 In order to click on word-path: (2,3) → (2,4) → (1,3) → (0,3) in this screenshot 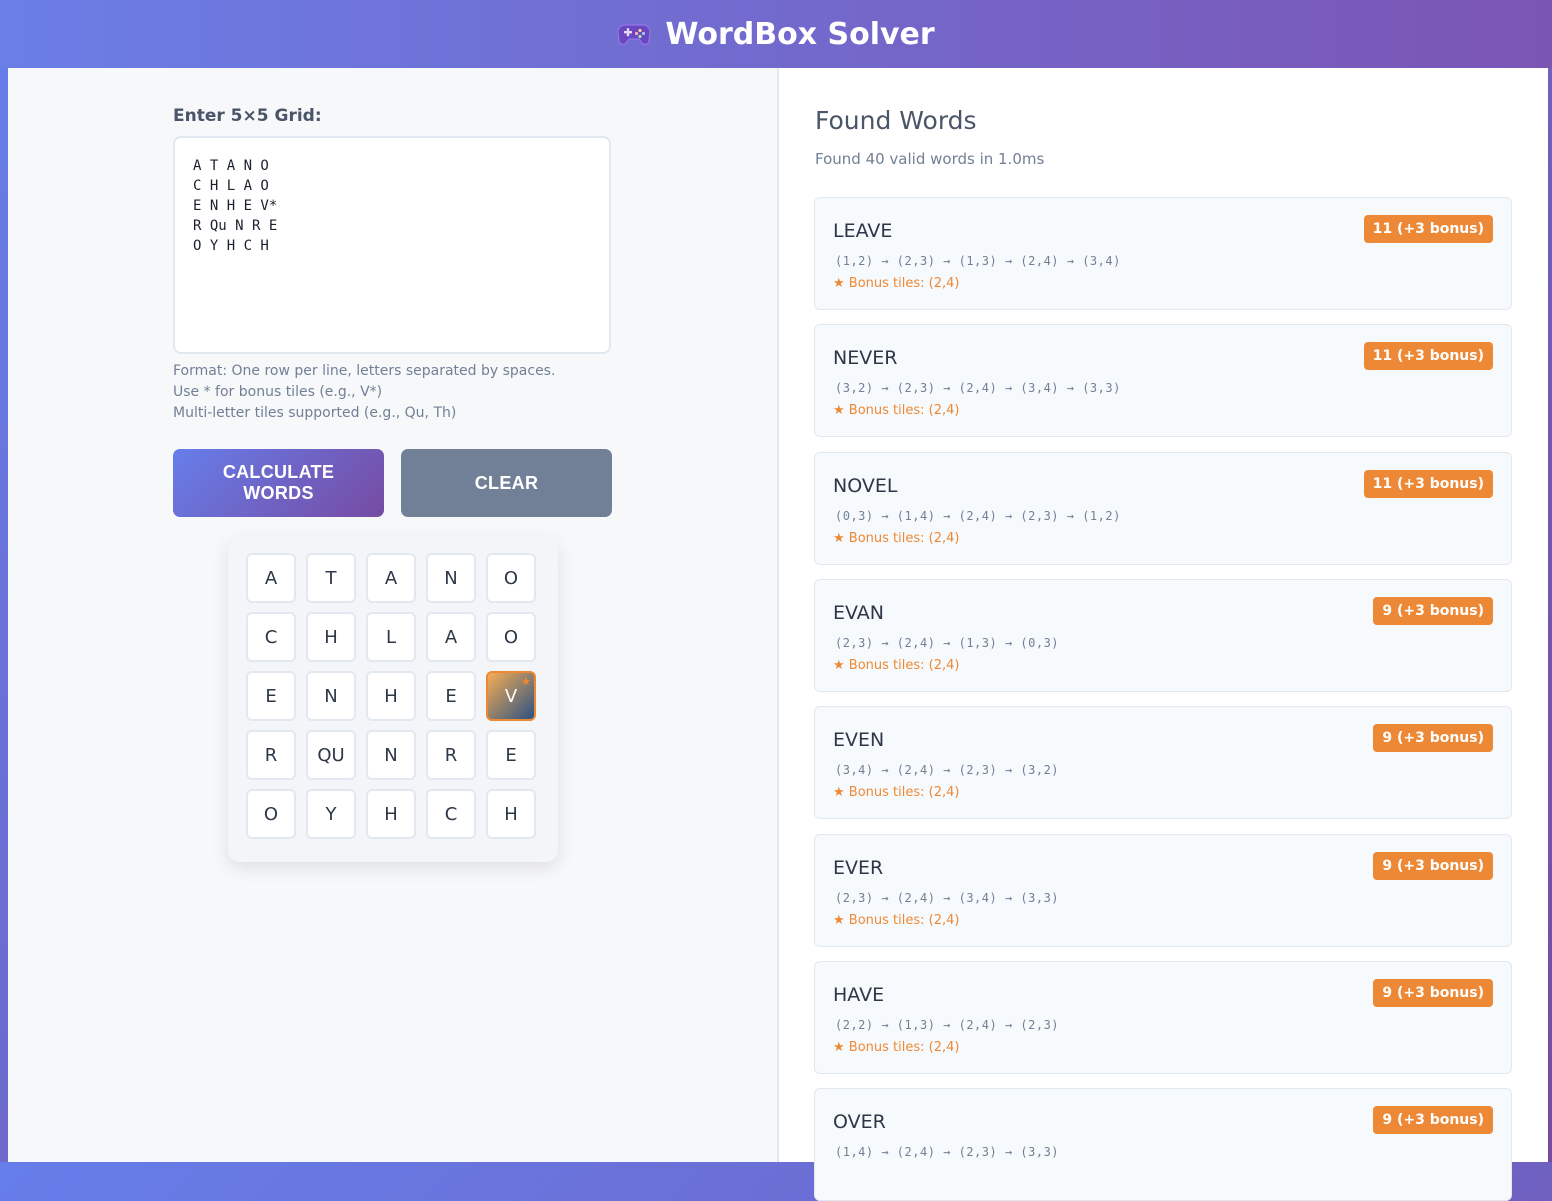, I will do `click(947, 642)`.